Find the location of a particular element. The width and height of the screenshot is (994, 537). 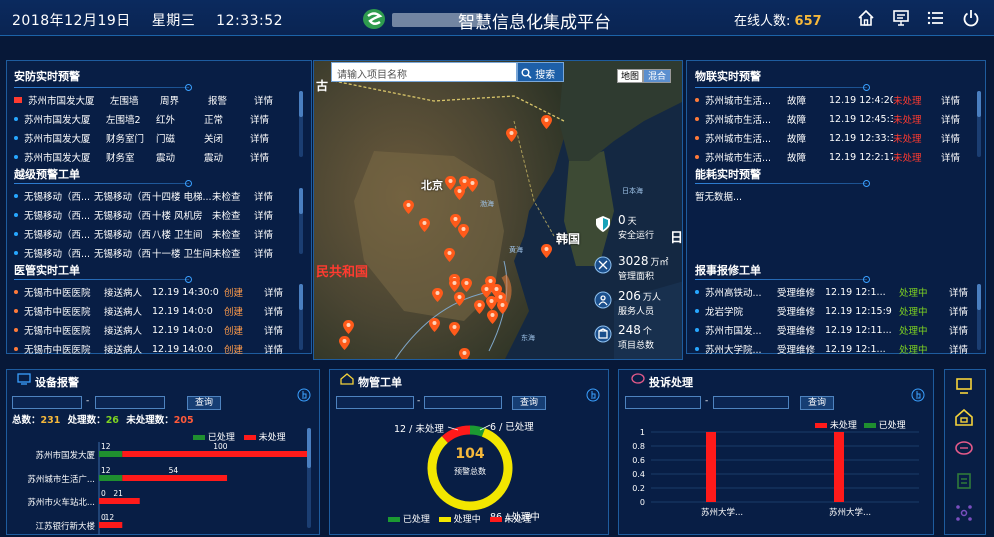

alarm-time: 12.19 12:4:20 is located at coordinates (861, 100).